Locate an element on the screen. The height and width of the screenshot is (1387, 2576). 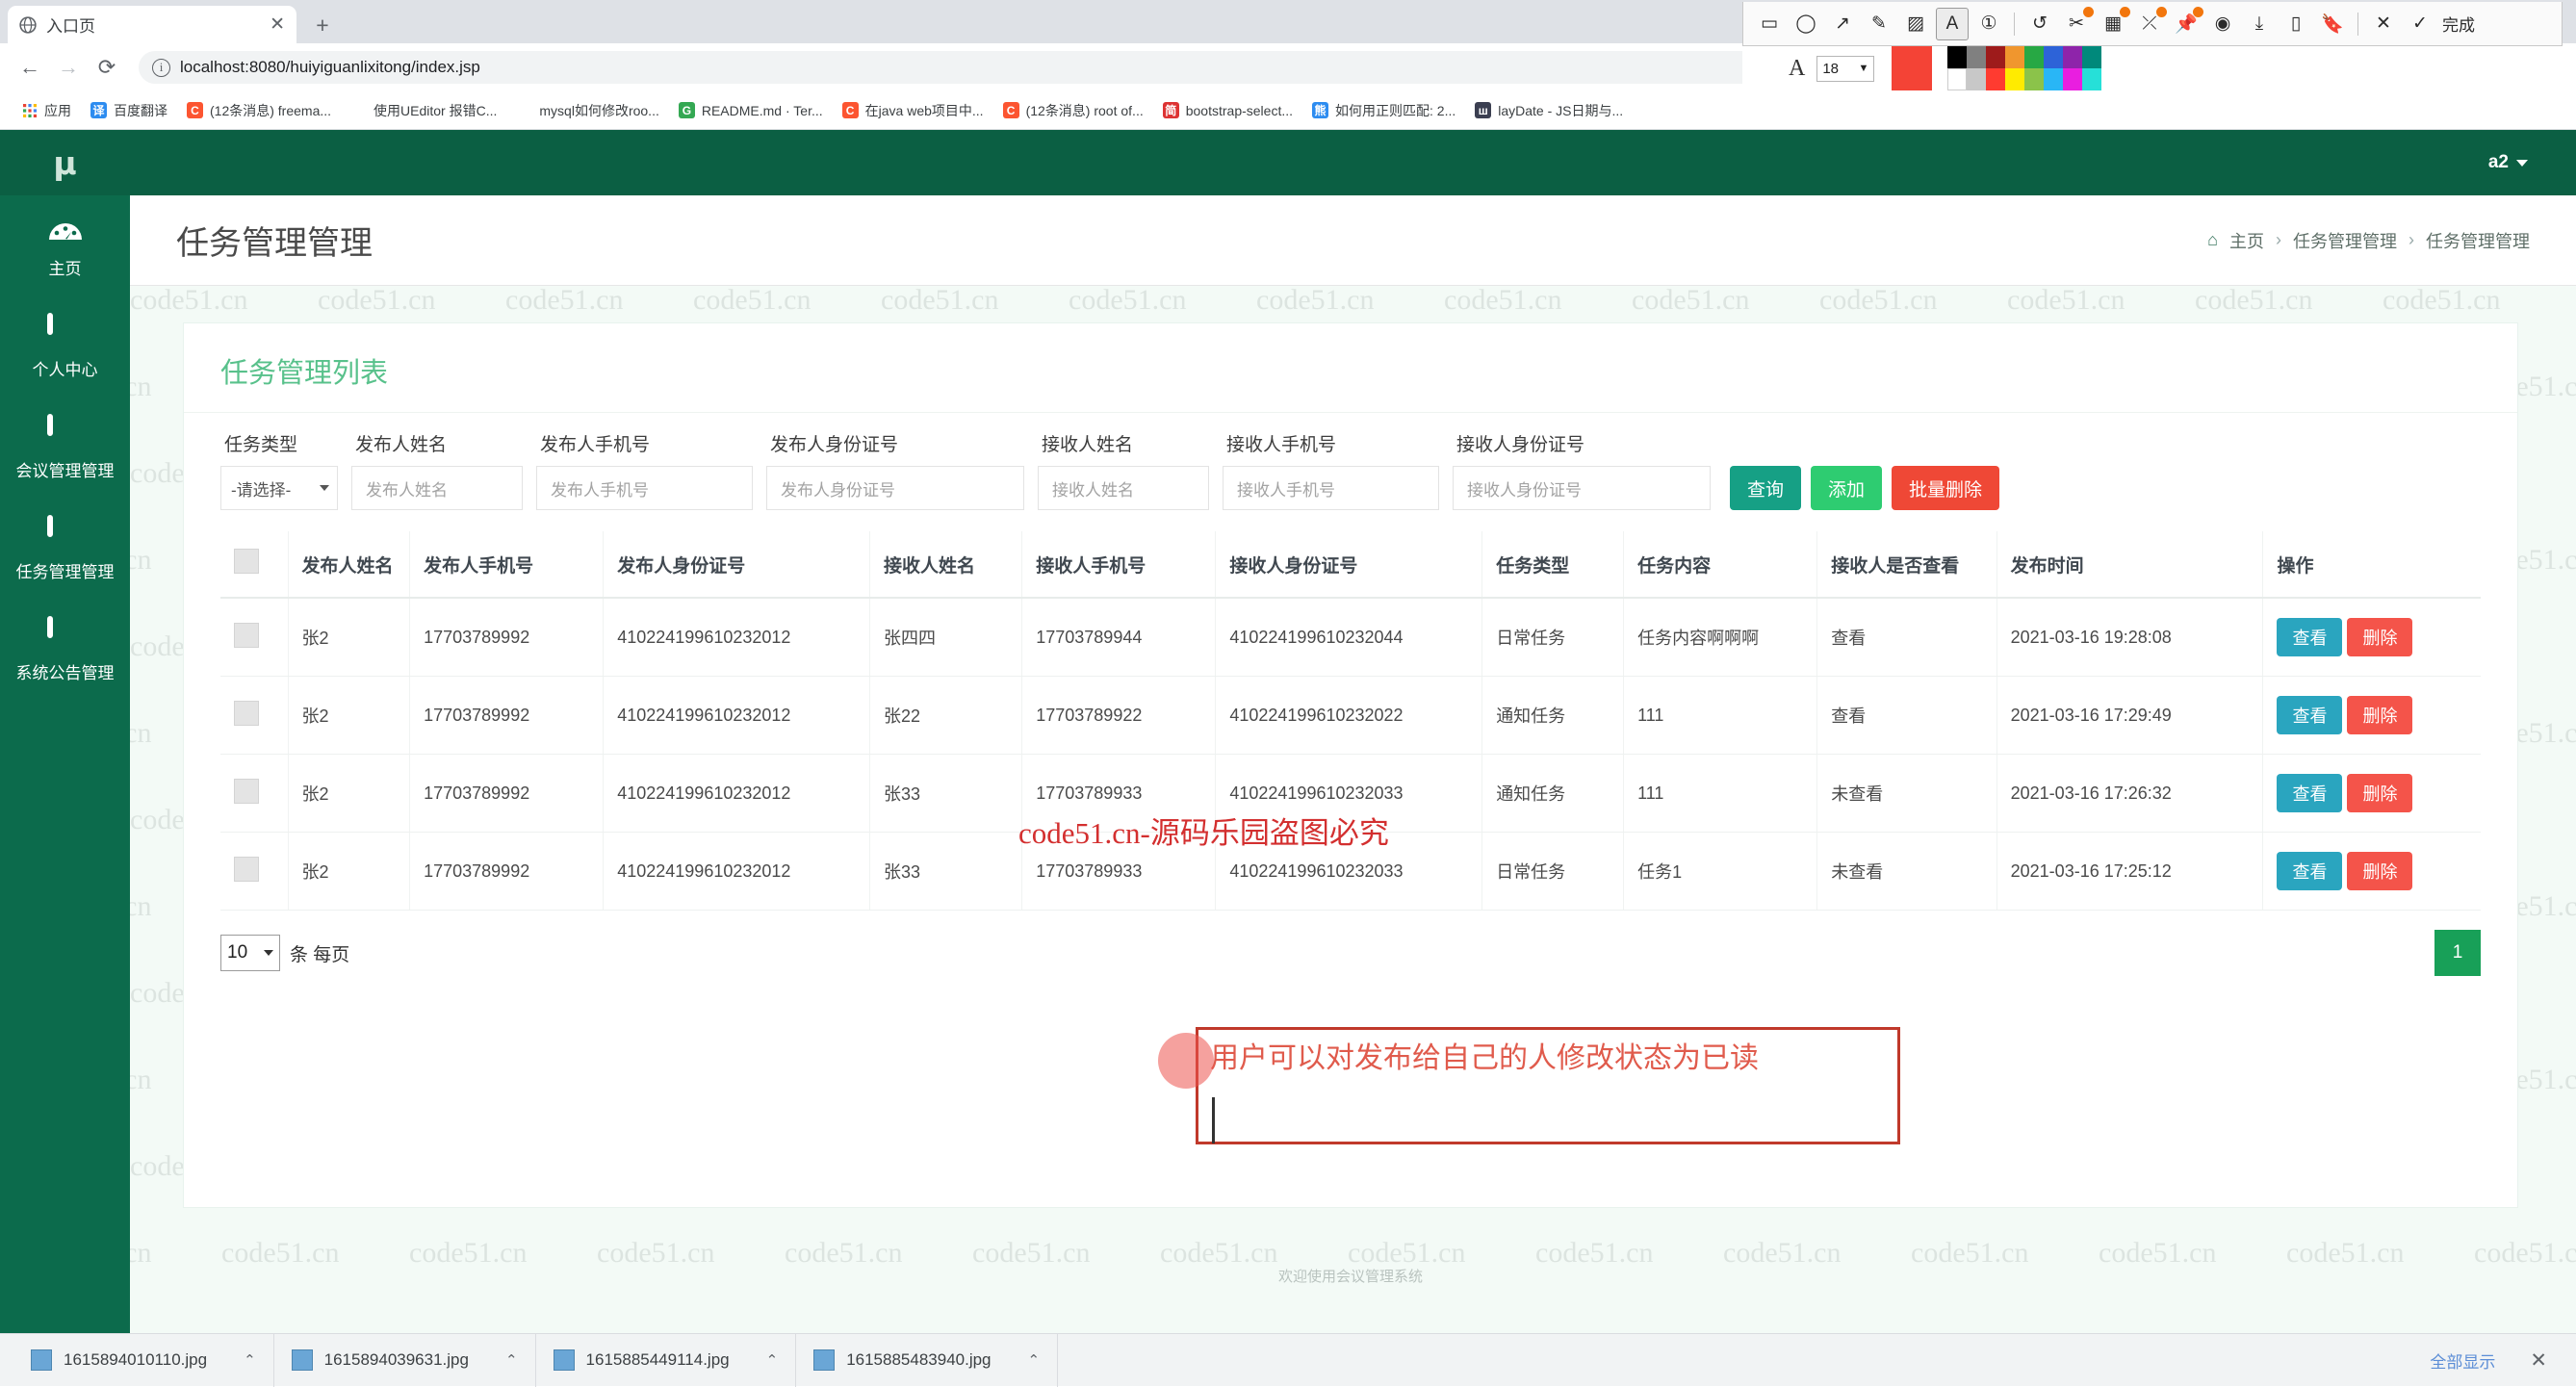
batch-delete-button: 批量删除 is located at coordinates (1946, 488).